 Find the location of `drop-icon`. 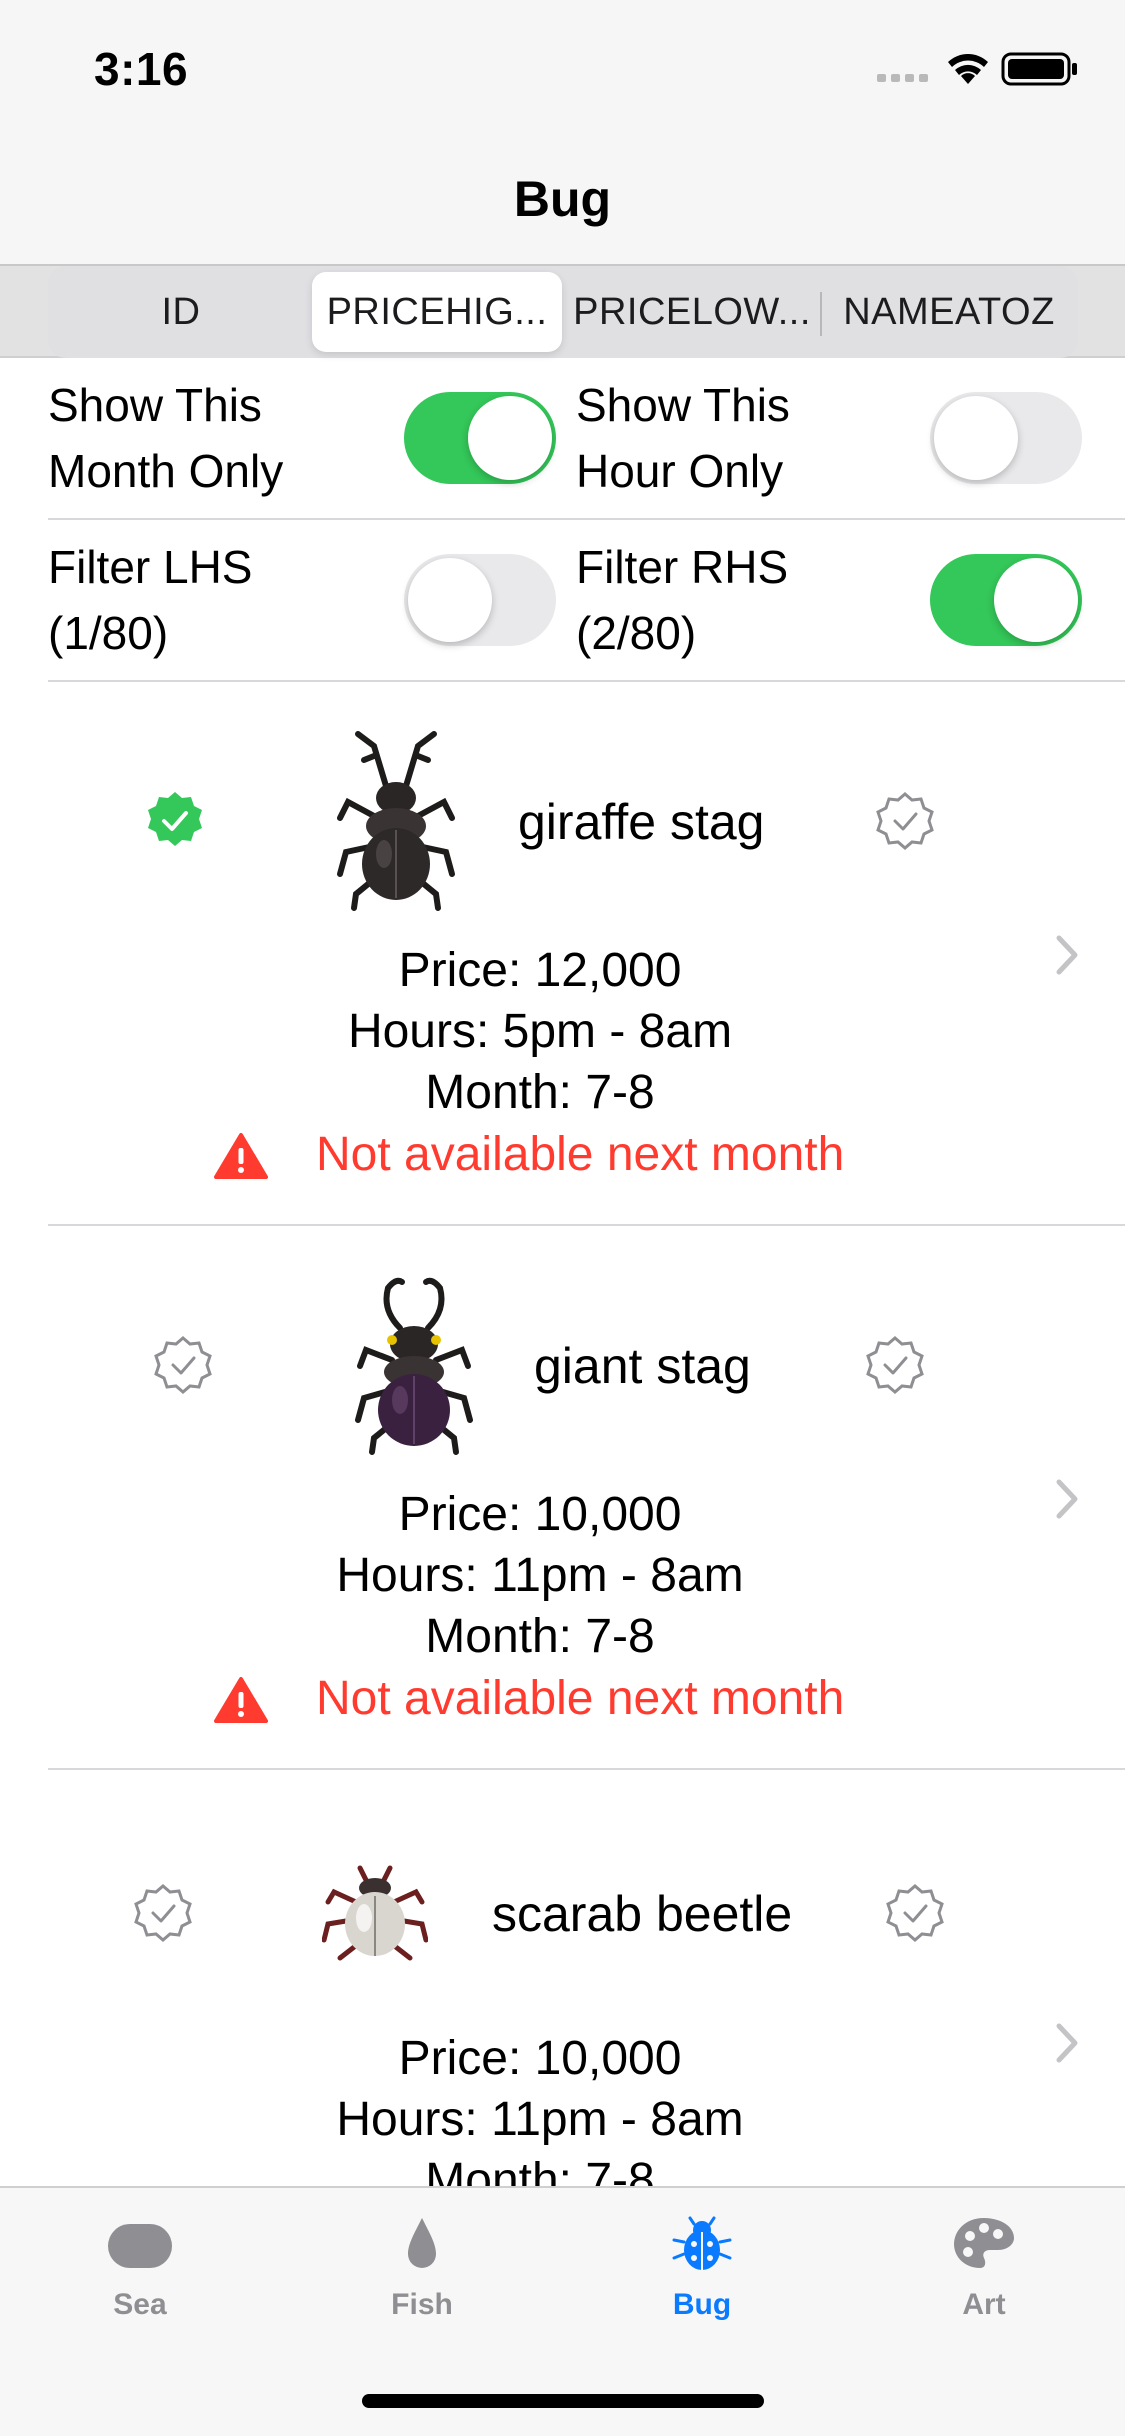

drop-icon is located at coordinates (422, 2243).